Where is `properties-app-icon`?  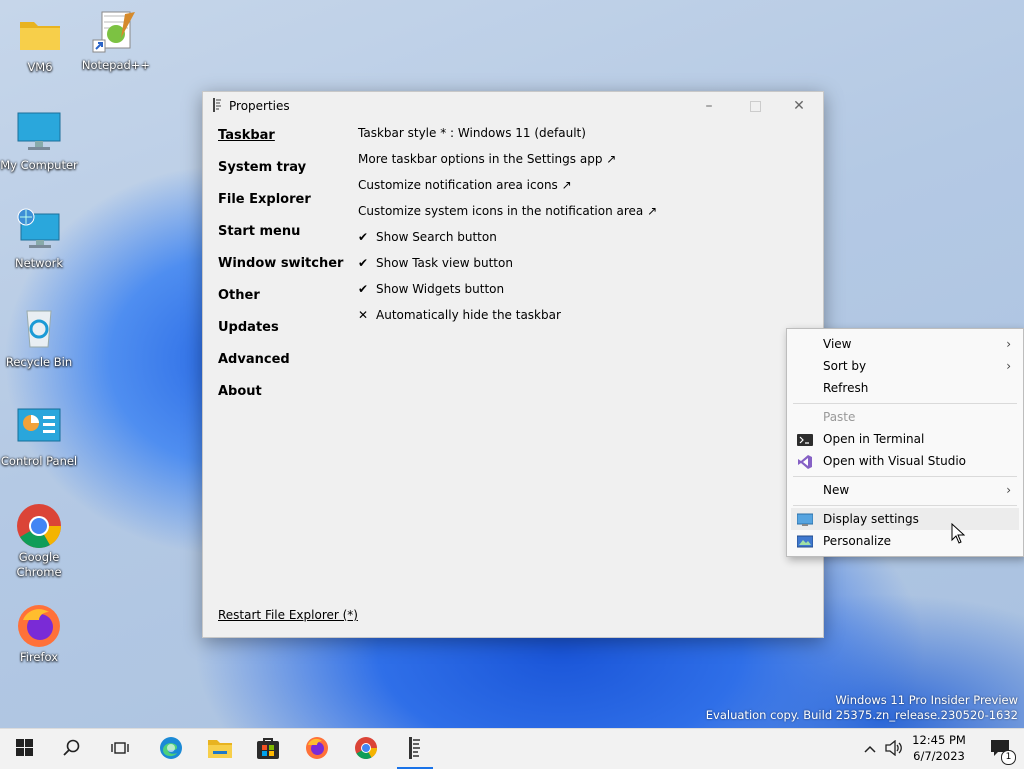
properties-app-icon is located at coordinates (217, 105).